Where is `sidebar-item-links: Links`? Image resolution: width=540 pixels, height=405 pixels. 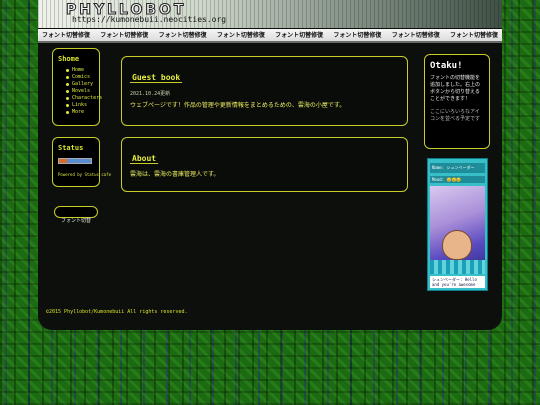
sidebar-item-links: Links is located at coordinates (76, 105).